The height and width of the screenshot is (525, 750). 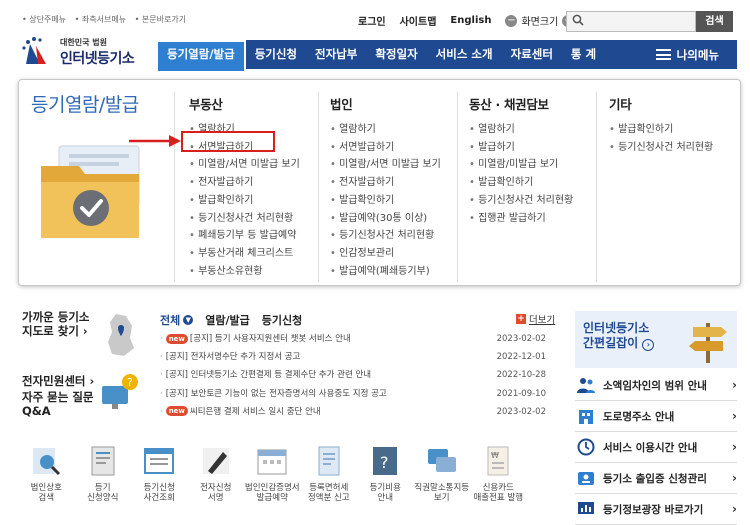 I want to click on side-item-label: 도로명주소 안내, so click(x=639, y=416).